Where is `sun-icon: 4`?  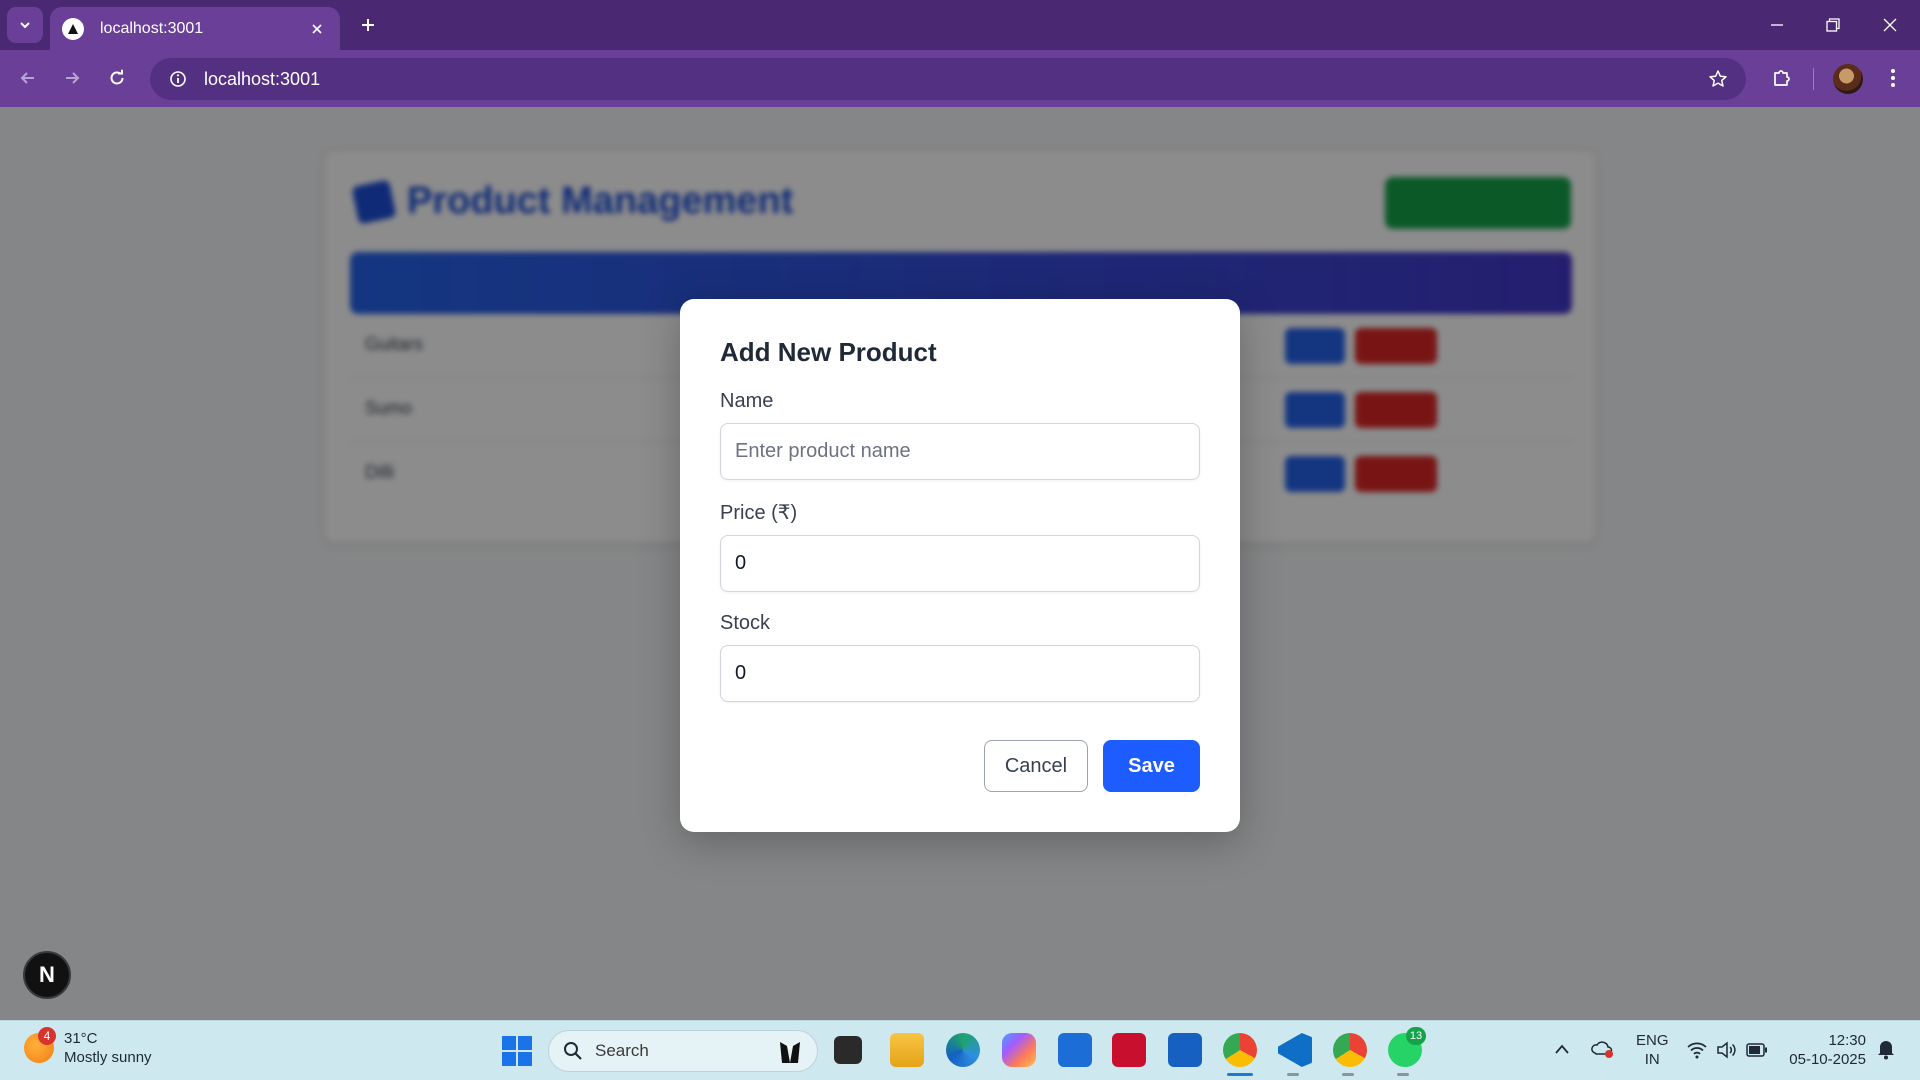
sun-icon: 4 is located at coordinates (40, 1045).